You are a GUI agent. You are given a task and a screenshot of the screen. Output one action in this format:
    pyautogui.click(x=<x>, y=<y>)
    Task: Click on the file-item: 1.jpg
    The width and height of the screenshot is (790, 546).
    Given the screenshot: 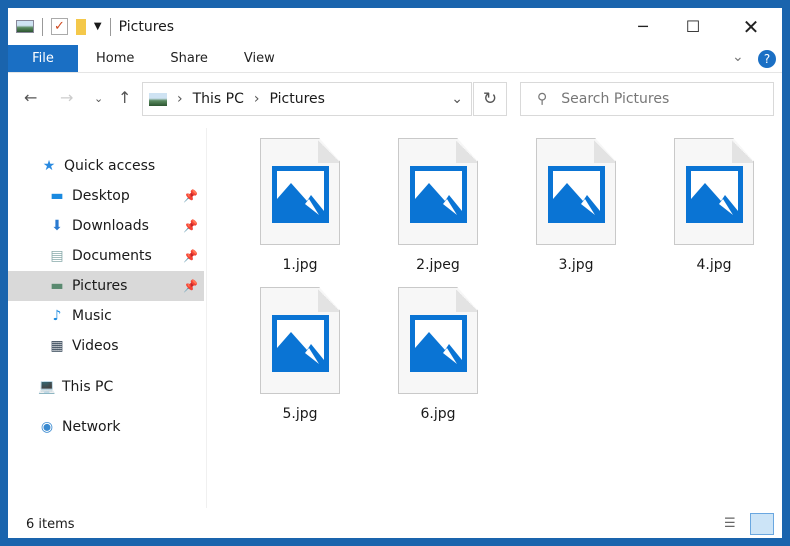 What is the action you would take?
    pyautogui.click(x=300, y=205)
    